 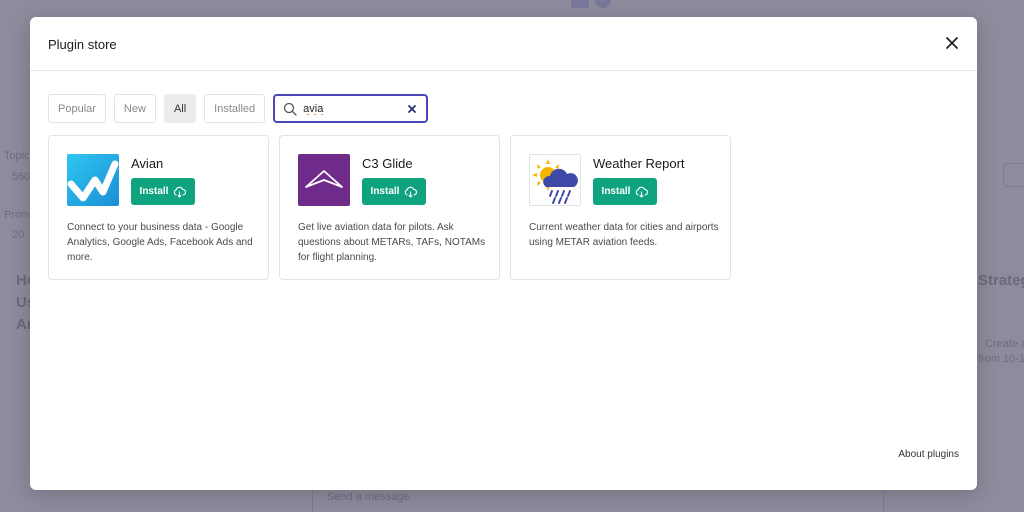 What do you see at coordinates (387, 163) in the screenshot?
I see `plugin-name: C3 Glide` at bounding box center [387, 163].